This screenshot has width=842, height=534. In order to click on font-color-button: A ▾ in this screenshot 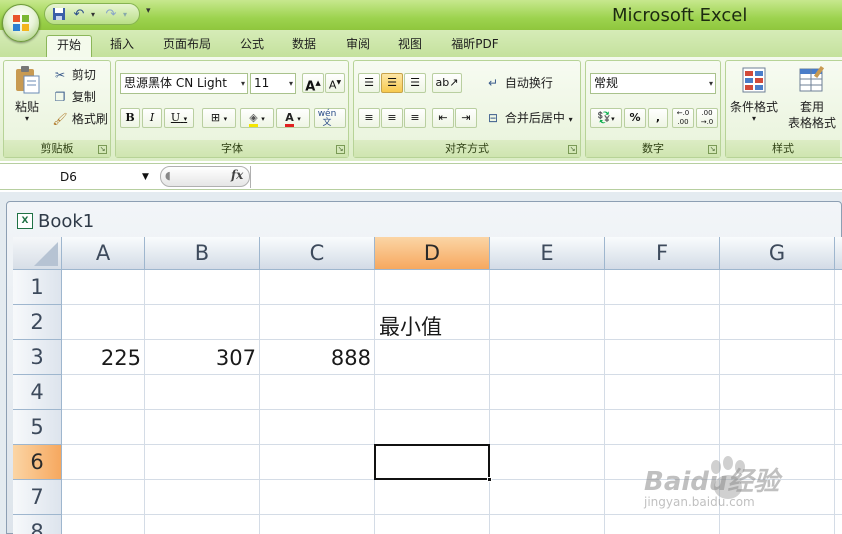, I will do `click(293, 118)`.